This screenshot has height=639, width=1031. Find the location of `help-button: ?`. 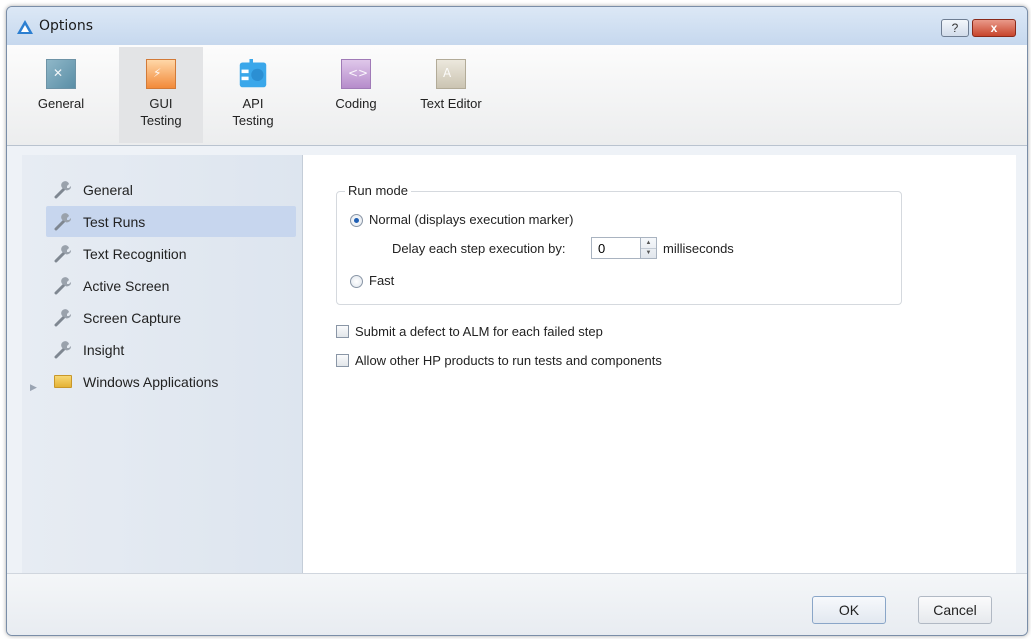

help-button: ? is located at coordinates (955, 28).